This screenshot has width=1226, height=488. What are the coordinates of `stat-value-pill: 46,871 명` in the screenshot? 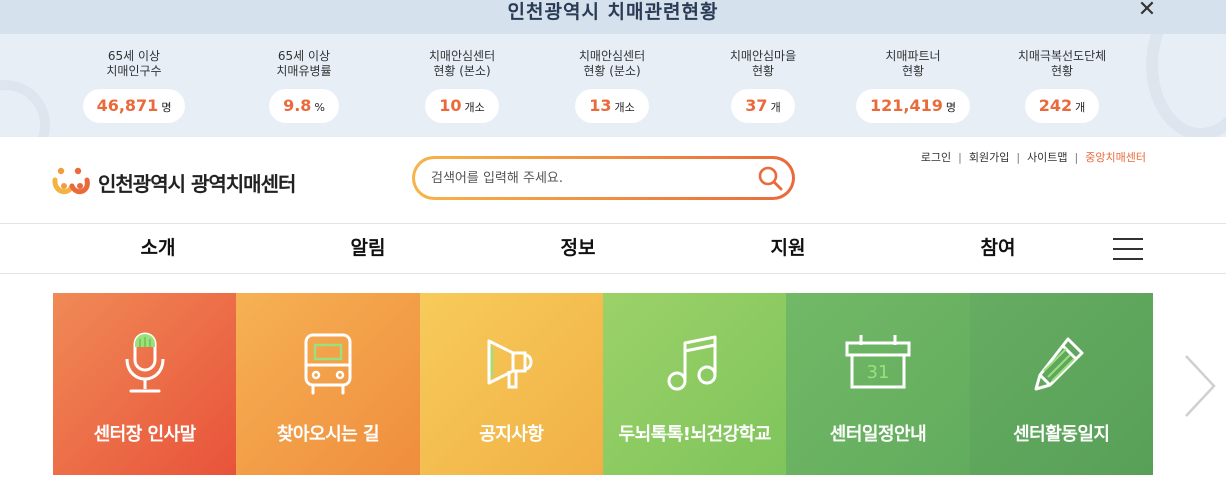 It's located at (134, 106).